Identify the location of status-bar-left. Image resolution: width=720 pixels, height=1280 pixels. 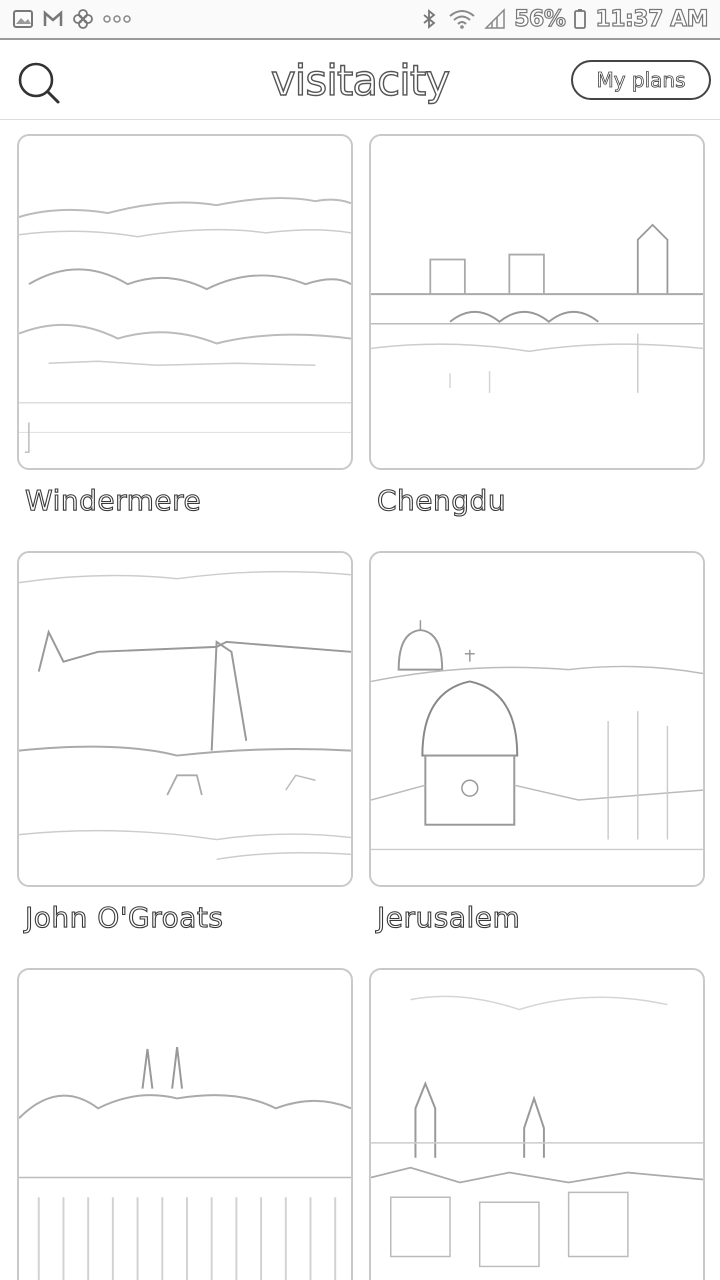
(72, 19).